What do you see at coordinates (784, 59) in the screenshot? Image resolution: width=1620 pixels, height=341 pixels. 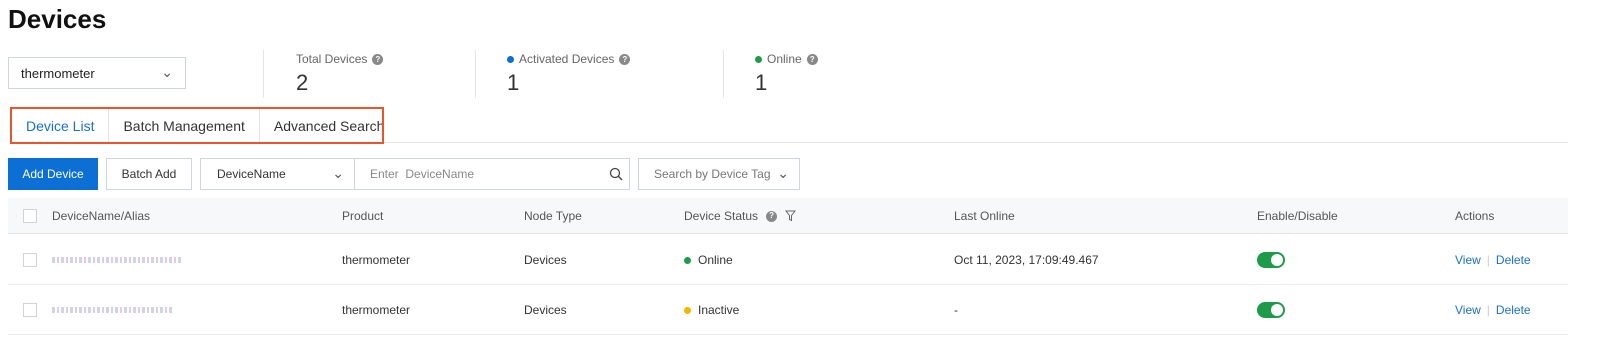 I see `stat-label: Online` at bounding box center [784, 59].